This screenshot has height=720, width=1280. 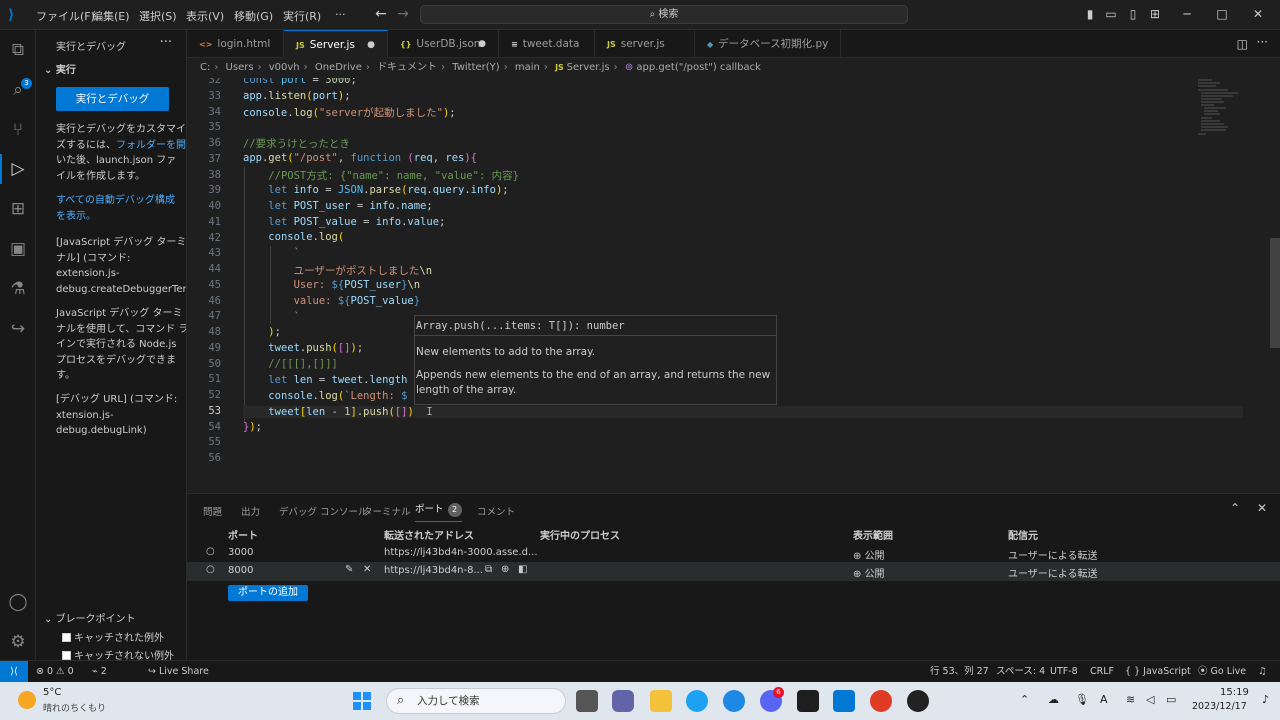 I want to click on tab-userdb-json: {} UserDB.json ●, so click(x=443, y=44).